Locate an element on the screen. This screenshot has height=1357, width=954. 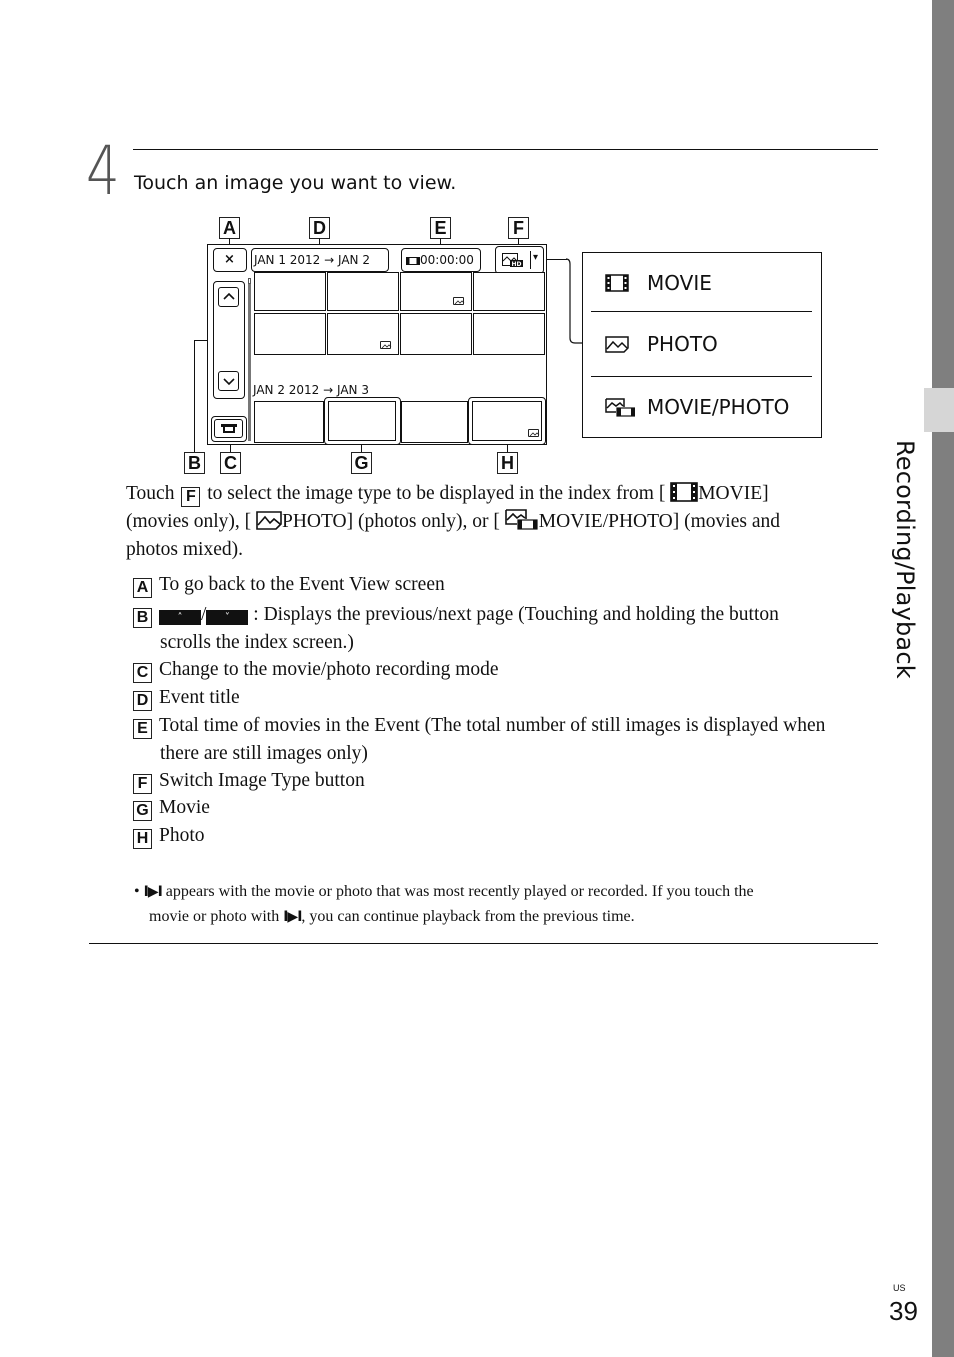
legend-item-a: A To go back to the Event View screen is located at coordinates (289, 585).